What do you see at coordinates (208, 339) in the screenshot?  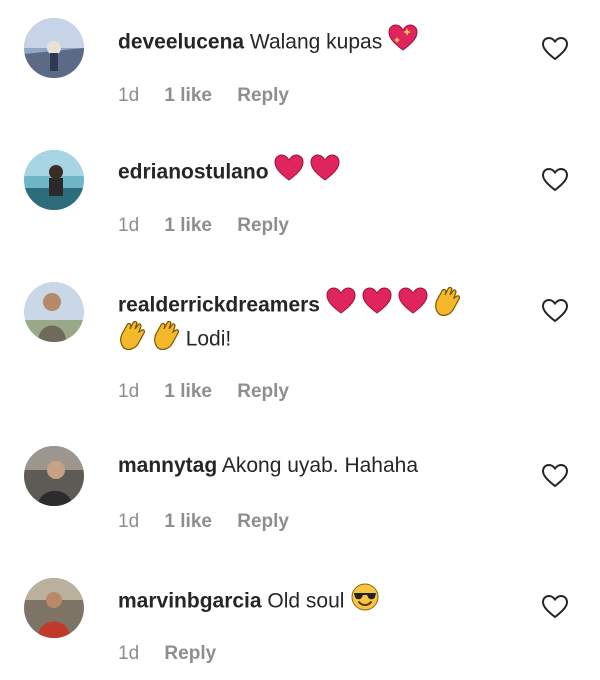 I see `comment-body: Lodi!` at bounding box center [208, 339].